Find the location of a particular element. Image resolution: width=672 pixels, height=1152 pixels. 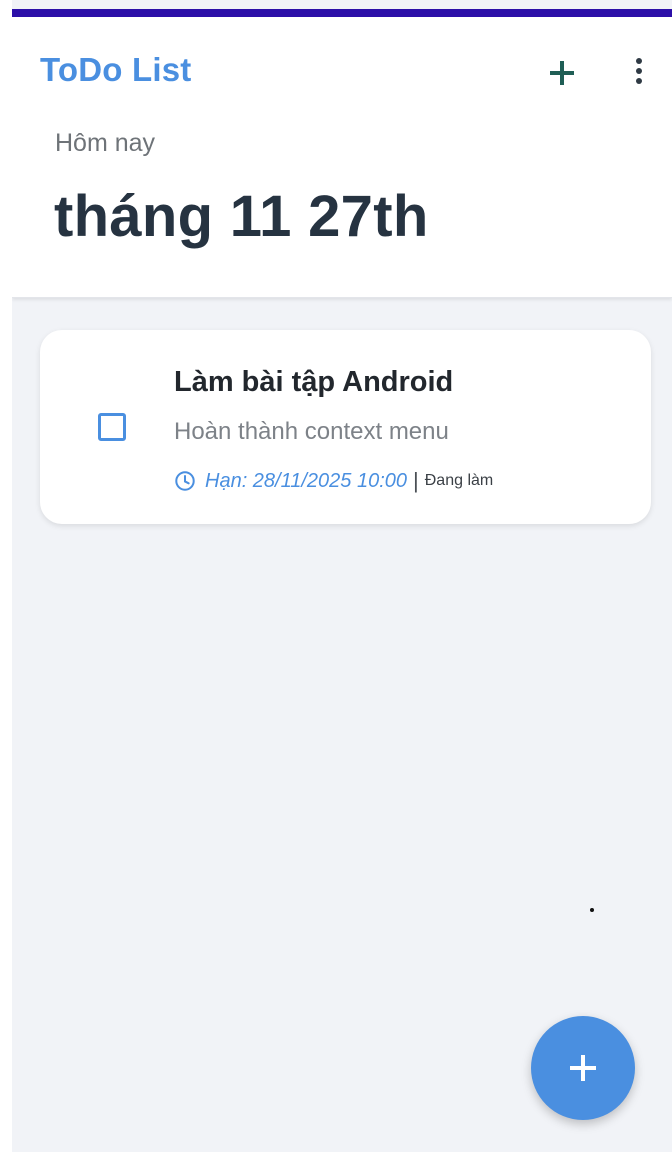

app-title: ToDo List is located at coordinates (116, 69).